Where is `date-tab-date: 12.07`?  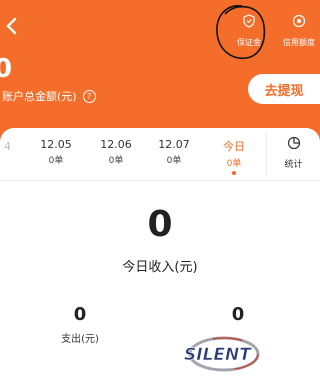
date-tab-date: 12.07 is located at coordinates (174, 144).